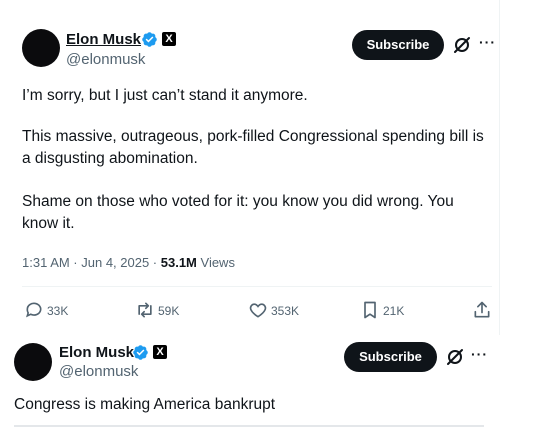  Describe the element at coordinates (249, 426) in the screenshot. I see `embedded-card-edge` at that location.